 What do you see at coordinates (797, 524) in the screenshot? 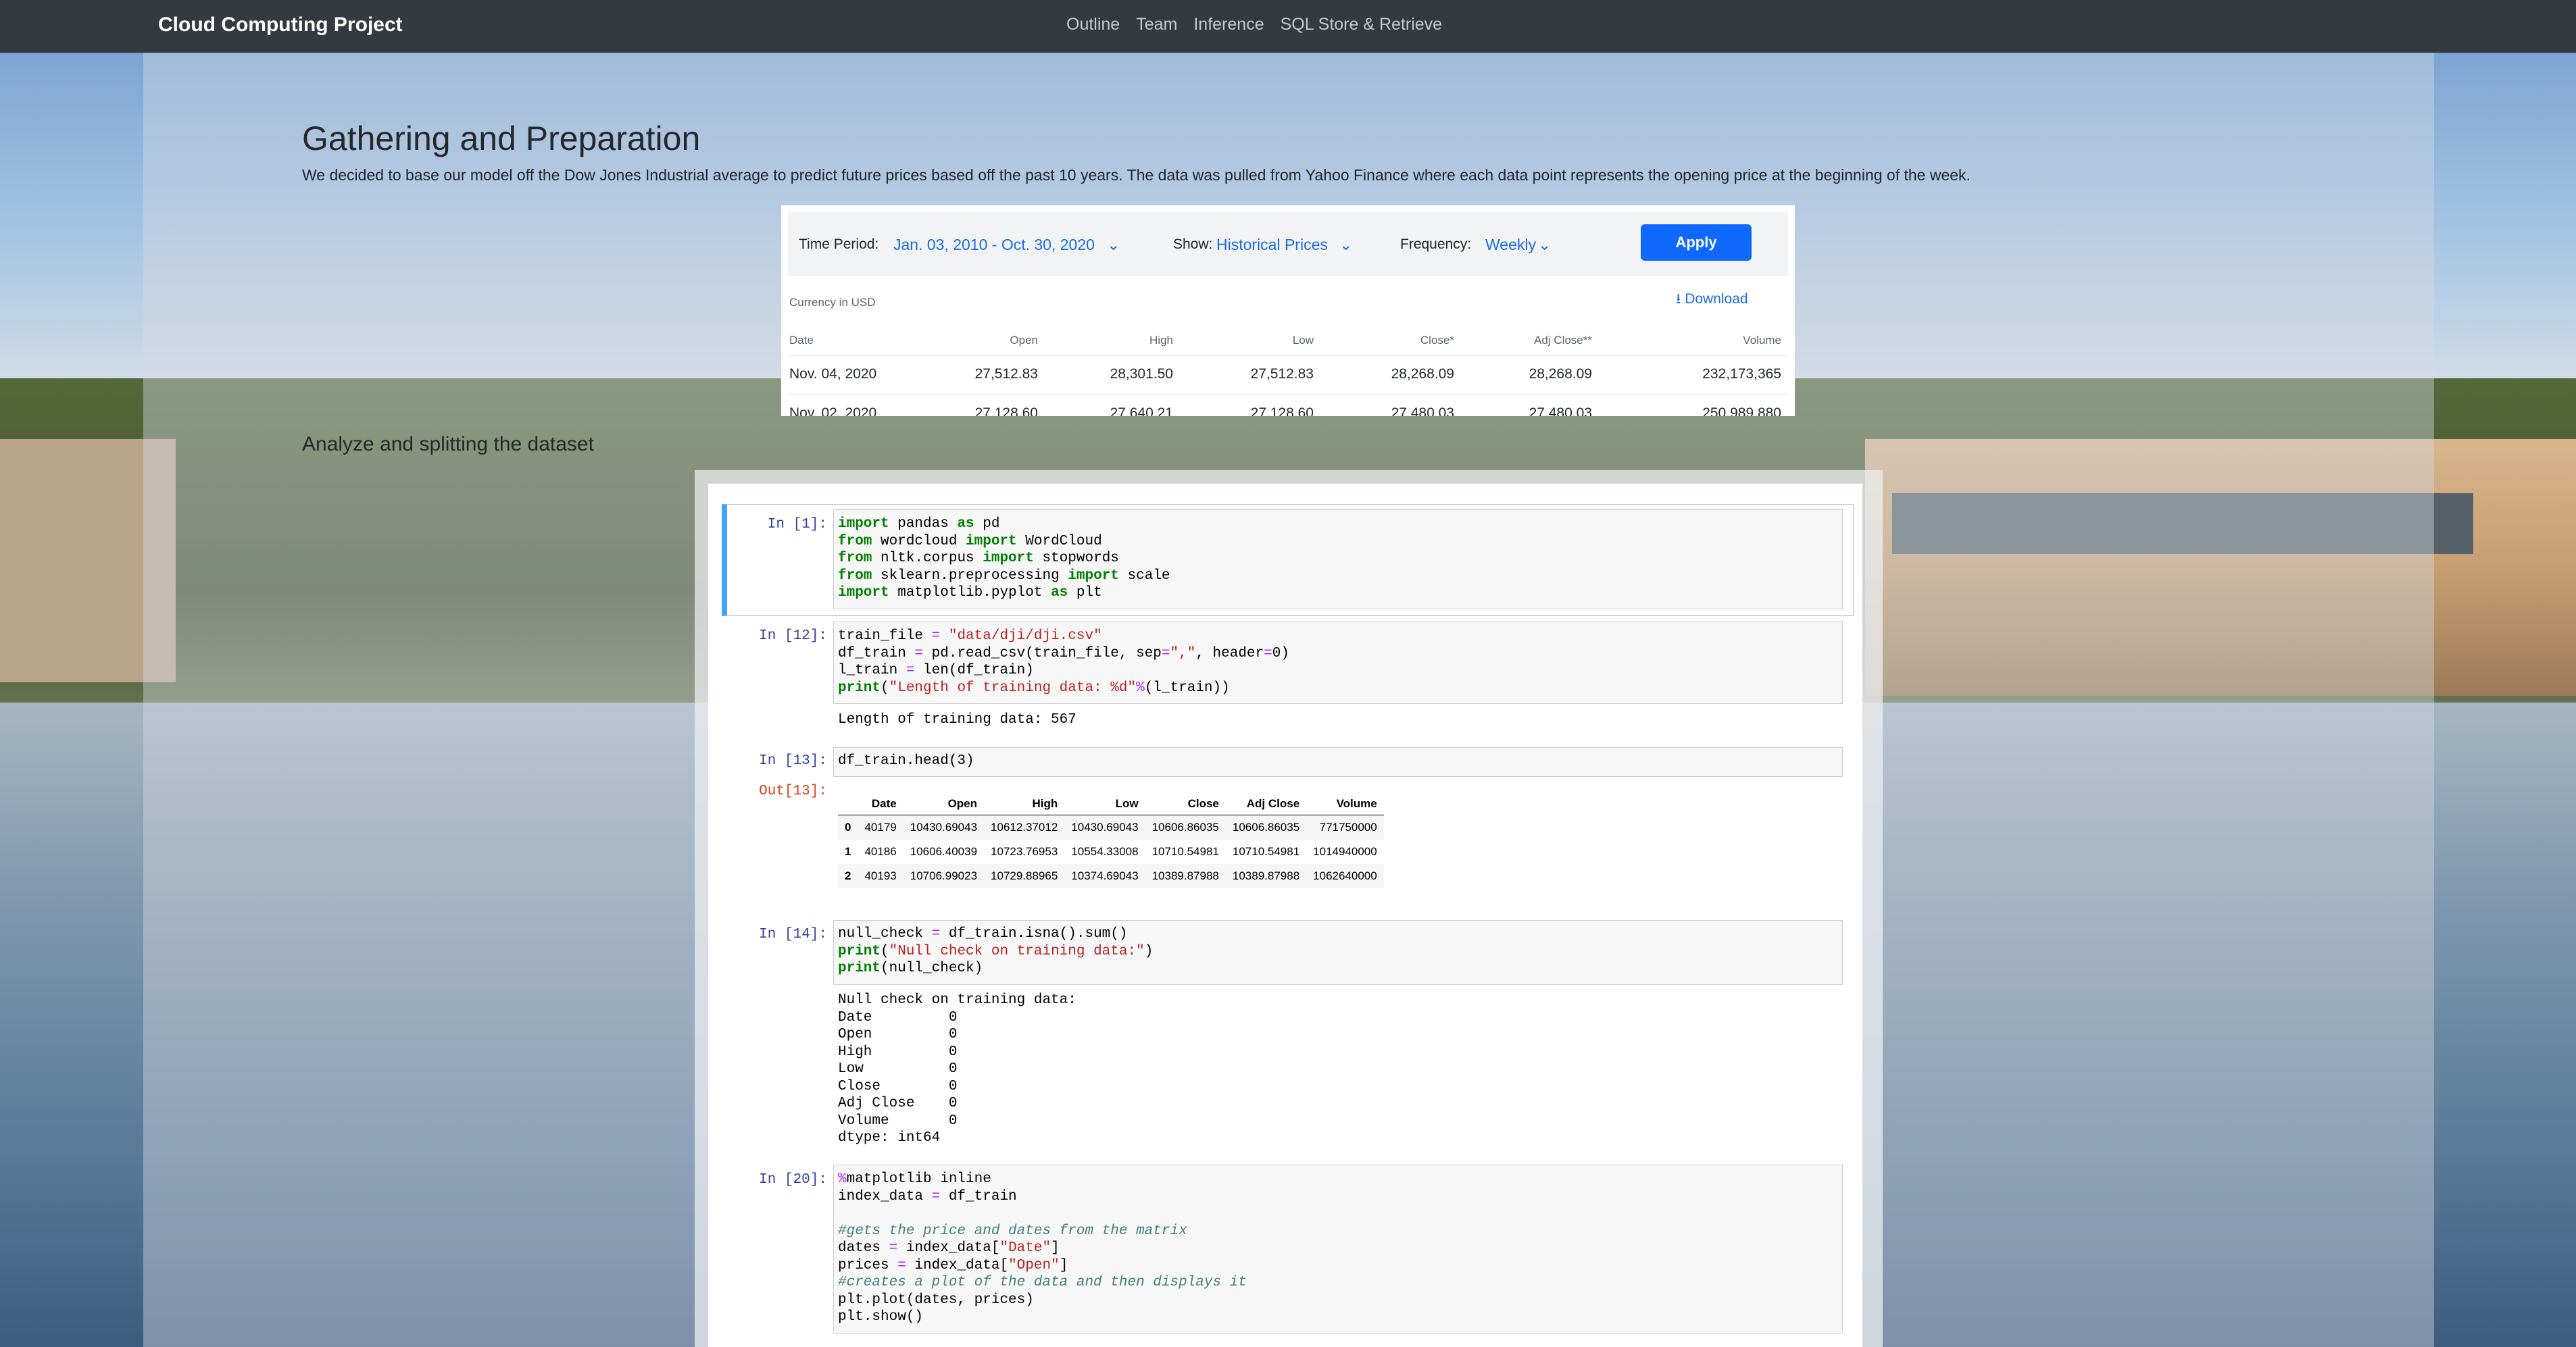
I see `cell-prompt: In [1]:` at bounding box center [797, 524].